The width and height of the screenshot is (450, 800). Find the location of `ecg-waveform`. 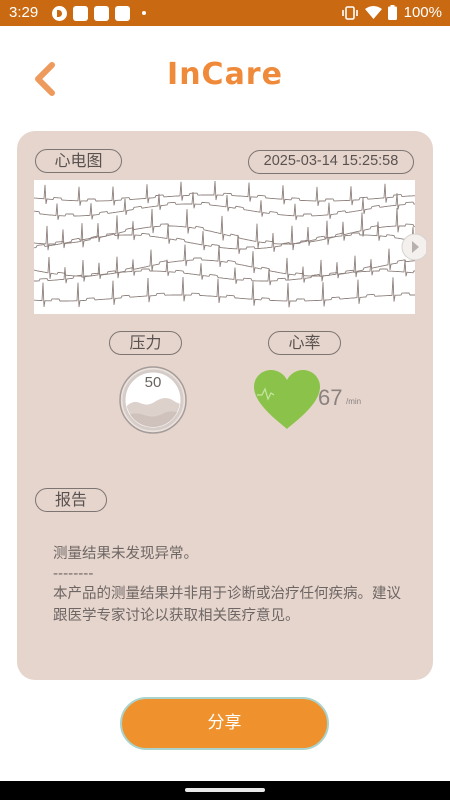

ecg-waveform is located at coordinates (224, 244).